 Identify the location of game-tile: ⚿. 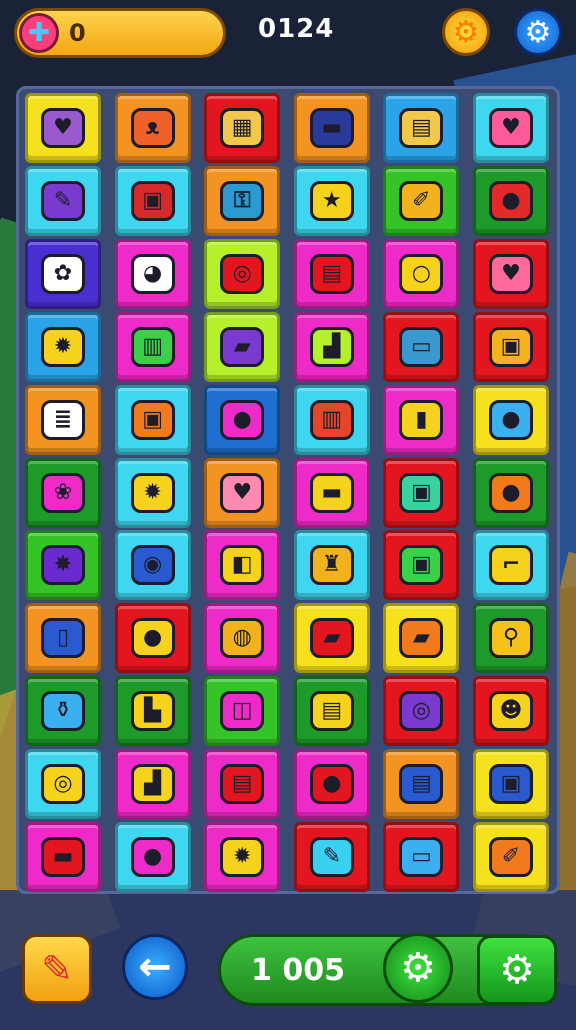
(242, 200).